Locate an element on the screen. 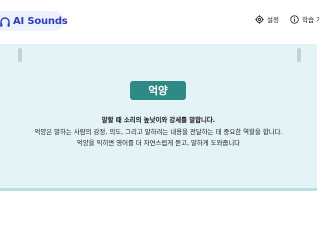 This screenshot has width=320, height=240. settings-button: 설정 is located at coordinates (267, 19).